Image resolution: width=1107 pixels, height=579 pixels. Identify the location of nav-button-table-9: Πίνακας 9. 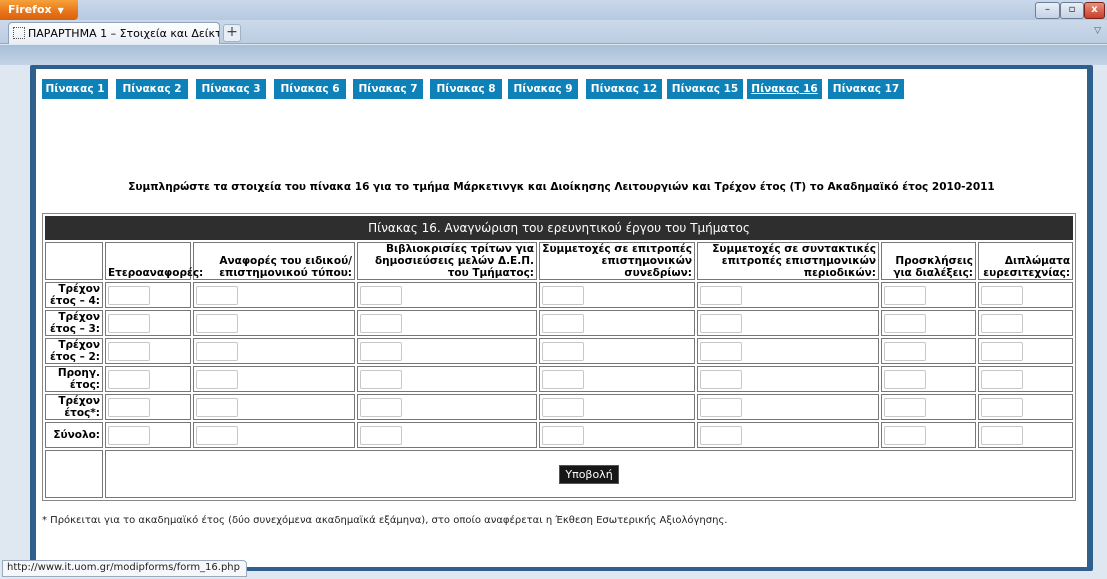
(543, 89).